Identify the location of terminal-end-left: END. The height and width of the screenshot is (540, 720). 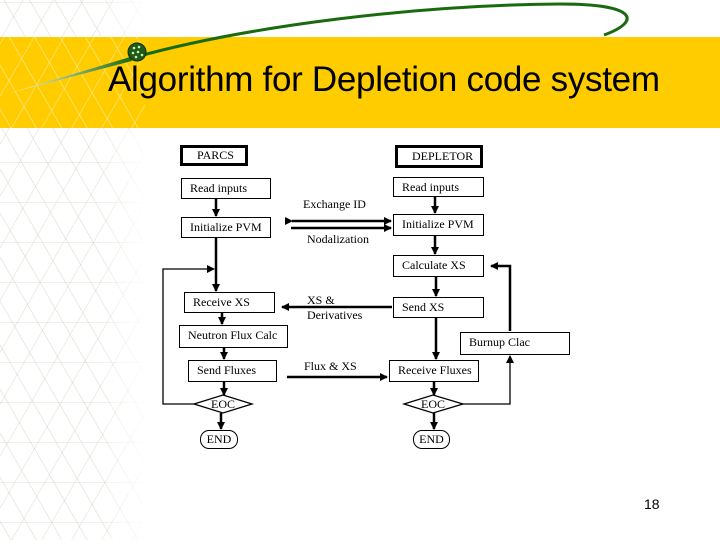
(219, 439).